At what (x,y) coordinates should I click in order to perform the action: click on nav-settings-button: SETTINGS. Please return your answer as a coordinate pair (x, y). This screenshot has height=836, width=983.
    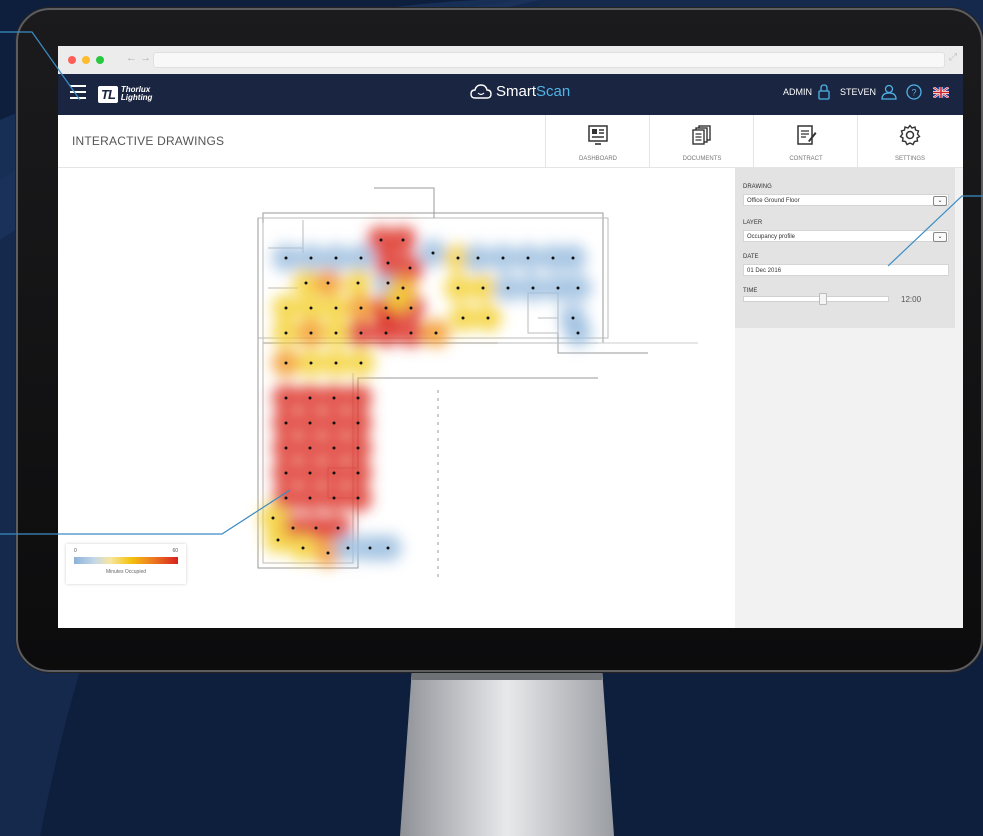
    Looking at the image, I should click on (909, 141).